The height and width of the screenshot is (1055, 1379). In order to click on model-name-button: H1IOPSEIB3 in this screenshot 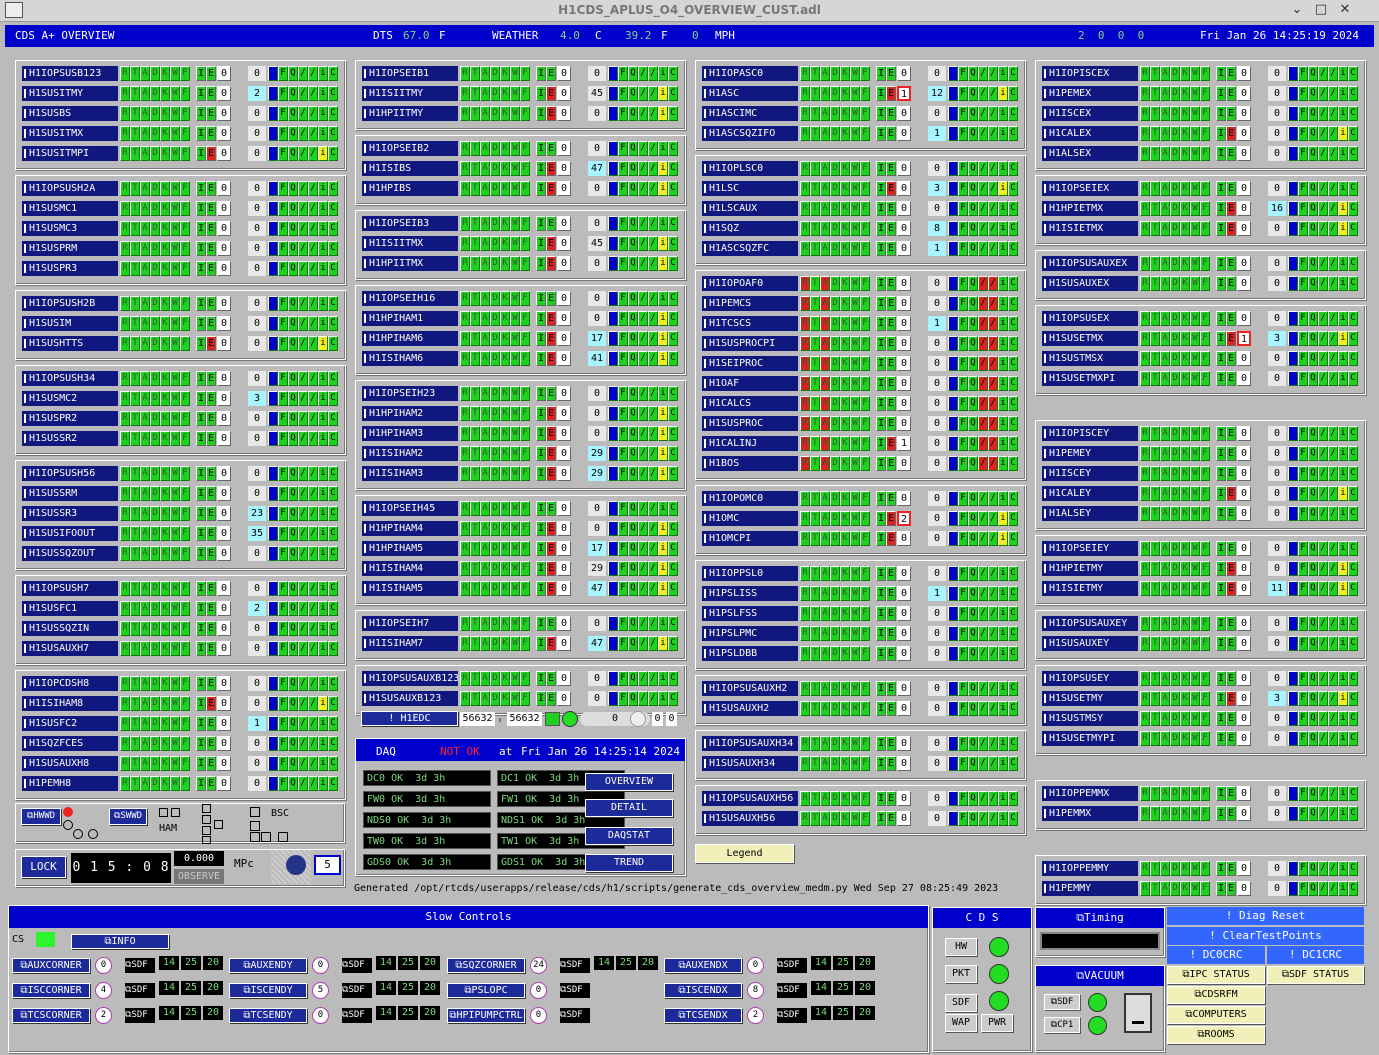, I will do `click(410, 223)`.